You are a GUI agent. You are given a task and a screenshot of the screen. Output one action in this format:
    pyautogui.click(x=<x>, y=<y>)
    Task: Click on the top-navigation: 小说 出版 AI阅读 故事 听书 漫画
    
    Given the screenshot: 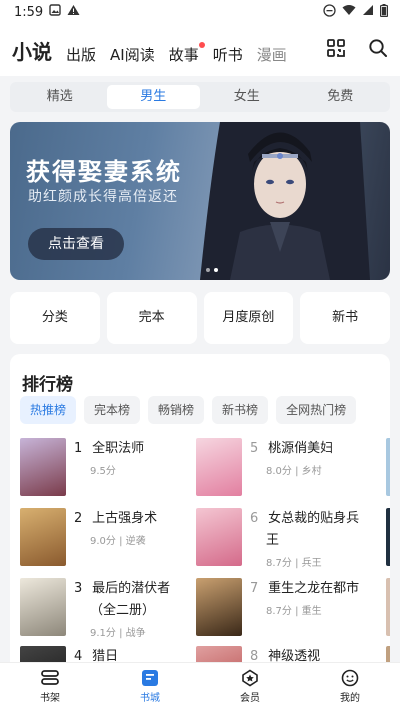 What is the action you would take?
    pyautogui.click(x=200, y=50)
    